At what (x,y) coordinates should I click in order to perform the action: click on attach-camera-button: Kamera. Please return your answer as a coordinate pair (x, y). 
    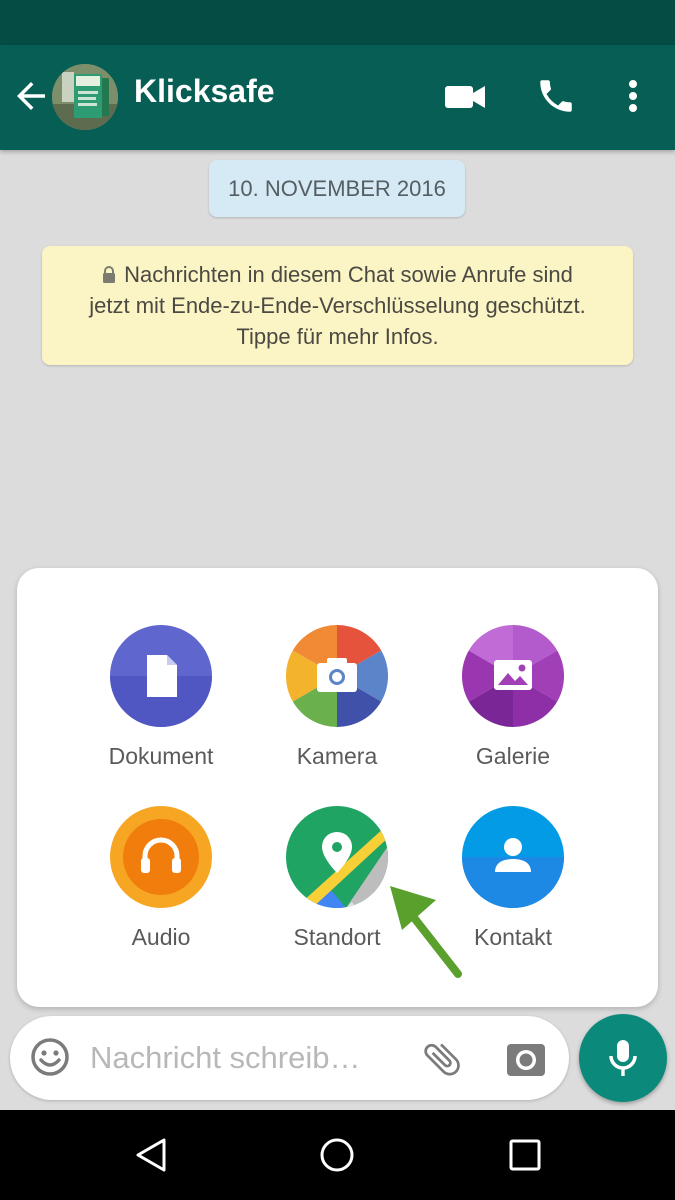
    Looking at the image, I should click on (337, 697).